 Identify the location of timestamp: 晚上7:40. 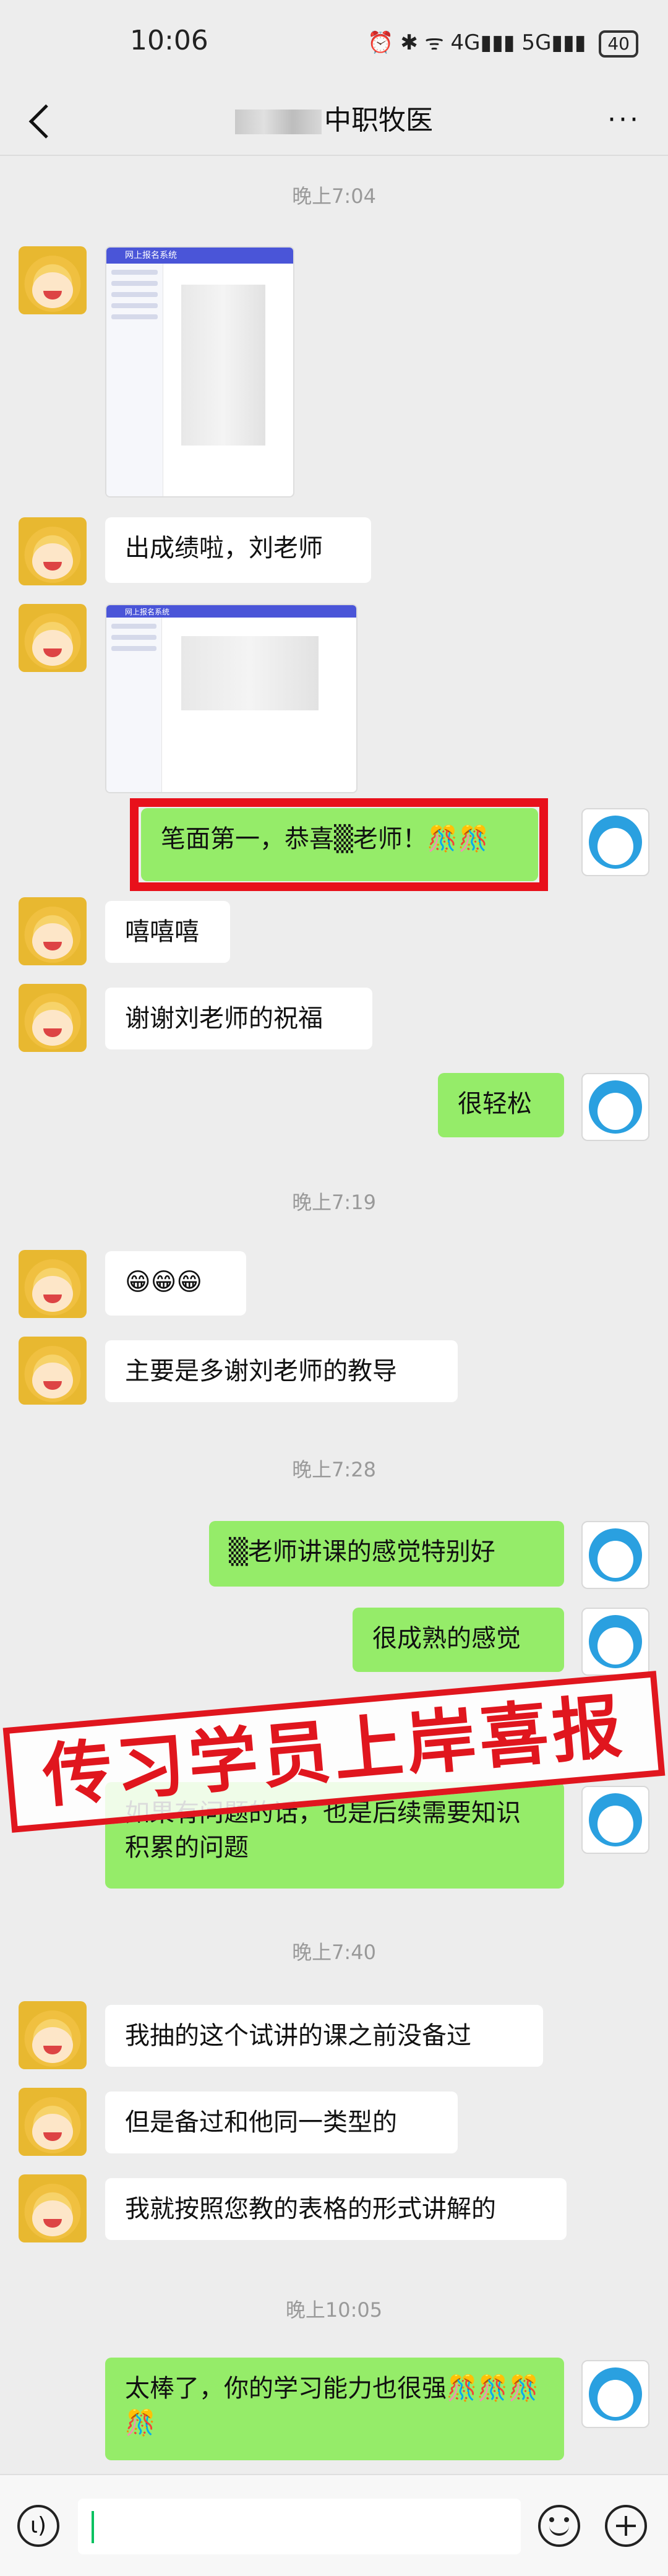
(334, 1952).